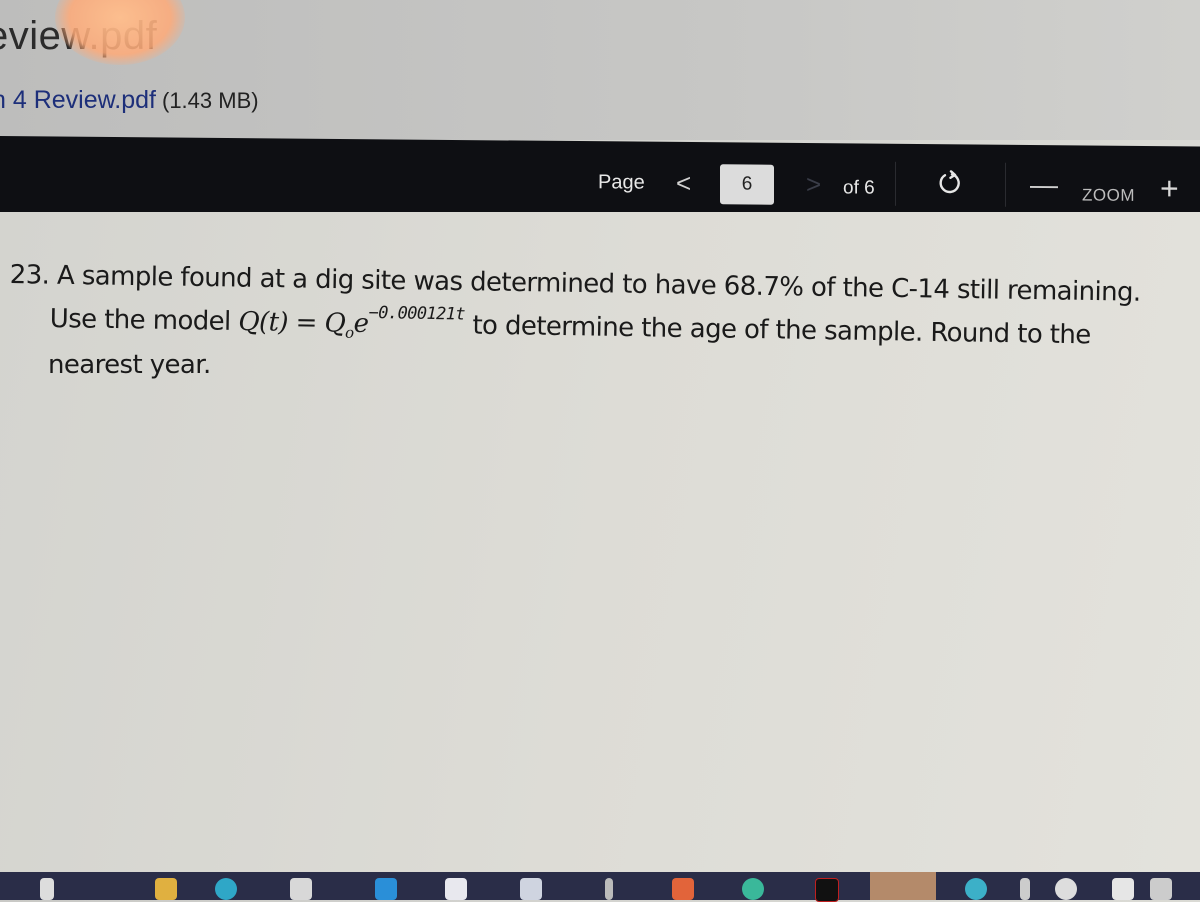  What do you see at coordinates (292, 322) in the screenshot?
I see `formula-lhs: Q(t) = Q` at bounding box center [292, 322].